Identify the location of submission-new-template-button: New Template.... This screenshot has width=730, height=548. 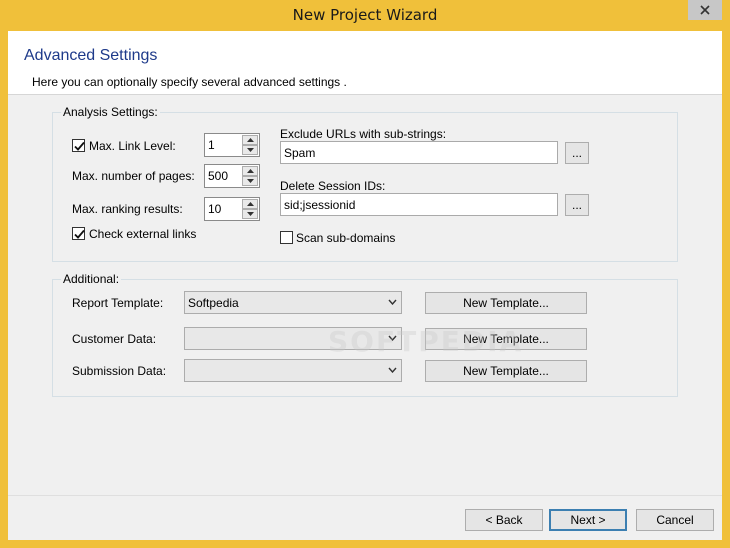
(506, 371).